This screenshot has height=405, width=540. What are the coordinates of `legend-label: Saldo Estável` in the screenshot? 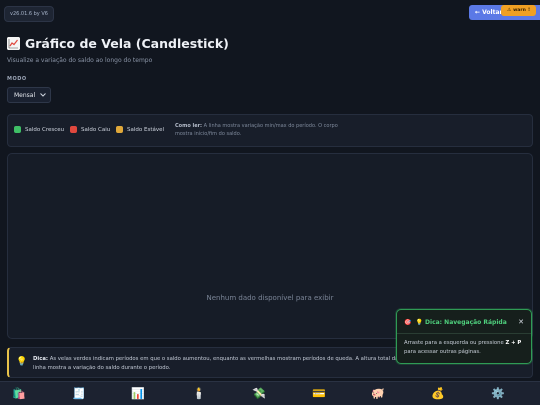 It's located at (146, 129).